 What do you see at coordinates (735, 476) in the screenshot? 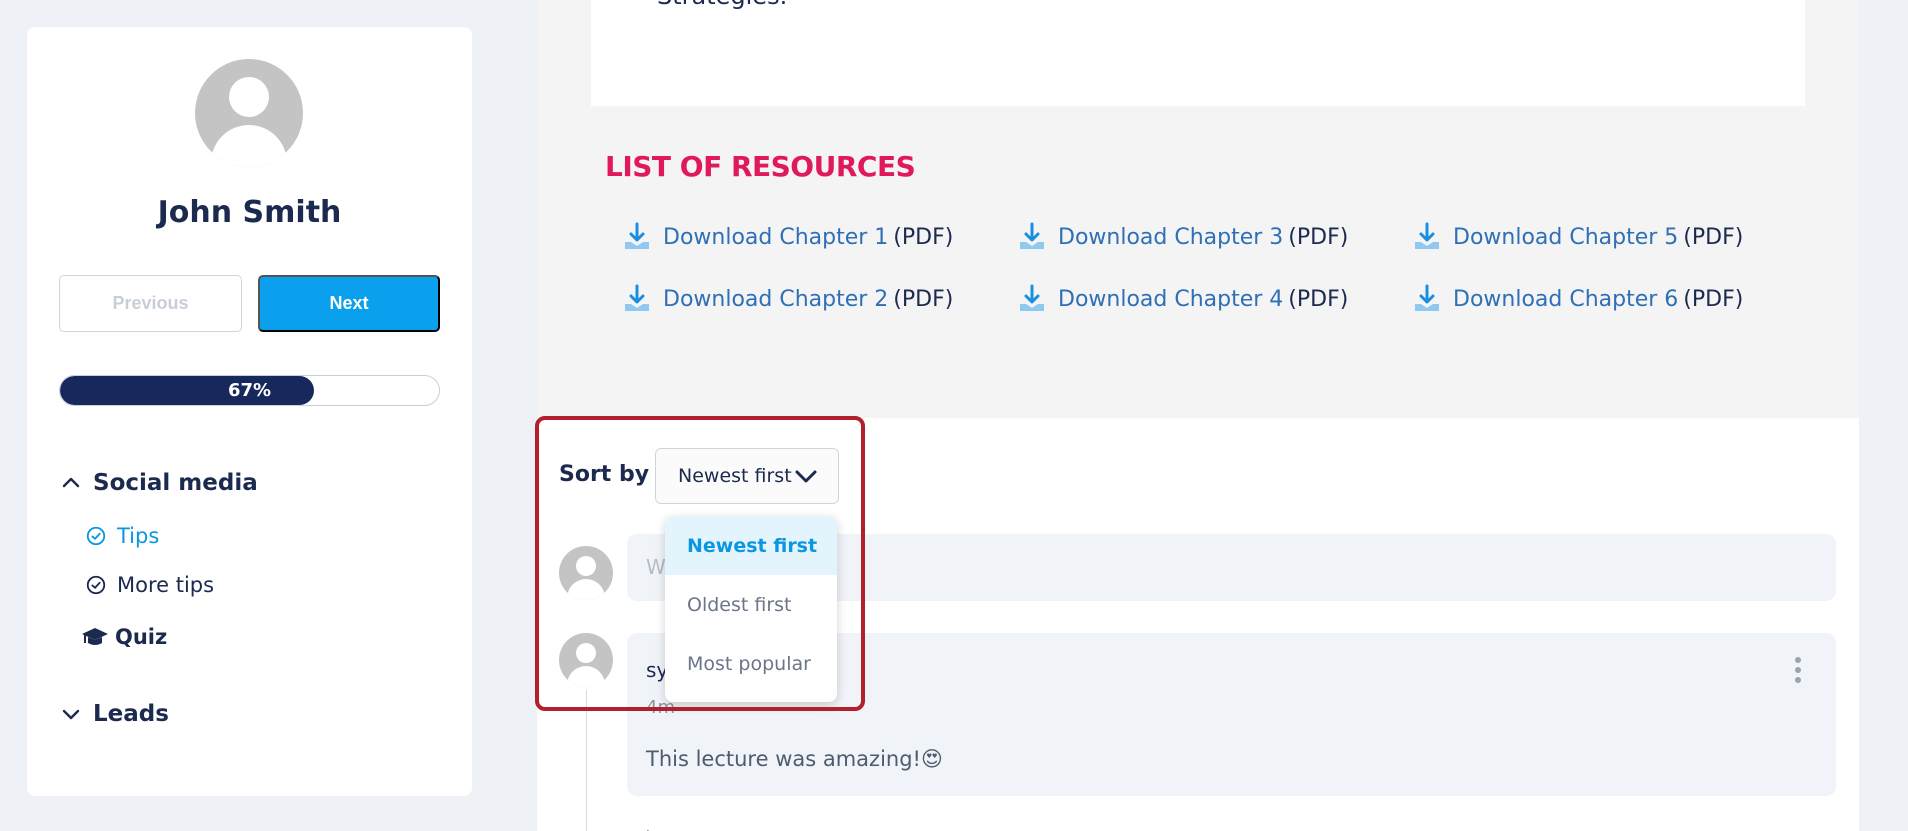
I see `sort-selected-value: Newest first` at bounding box center [735, 476].